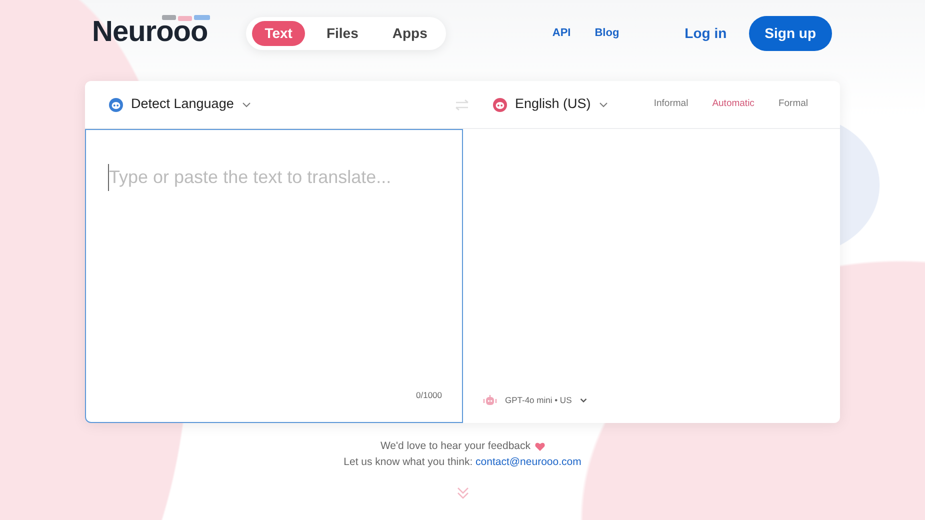 The height and width of the screenshot is (520, 925). I want to click on nav-link: API, so click(561, 33).